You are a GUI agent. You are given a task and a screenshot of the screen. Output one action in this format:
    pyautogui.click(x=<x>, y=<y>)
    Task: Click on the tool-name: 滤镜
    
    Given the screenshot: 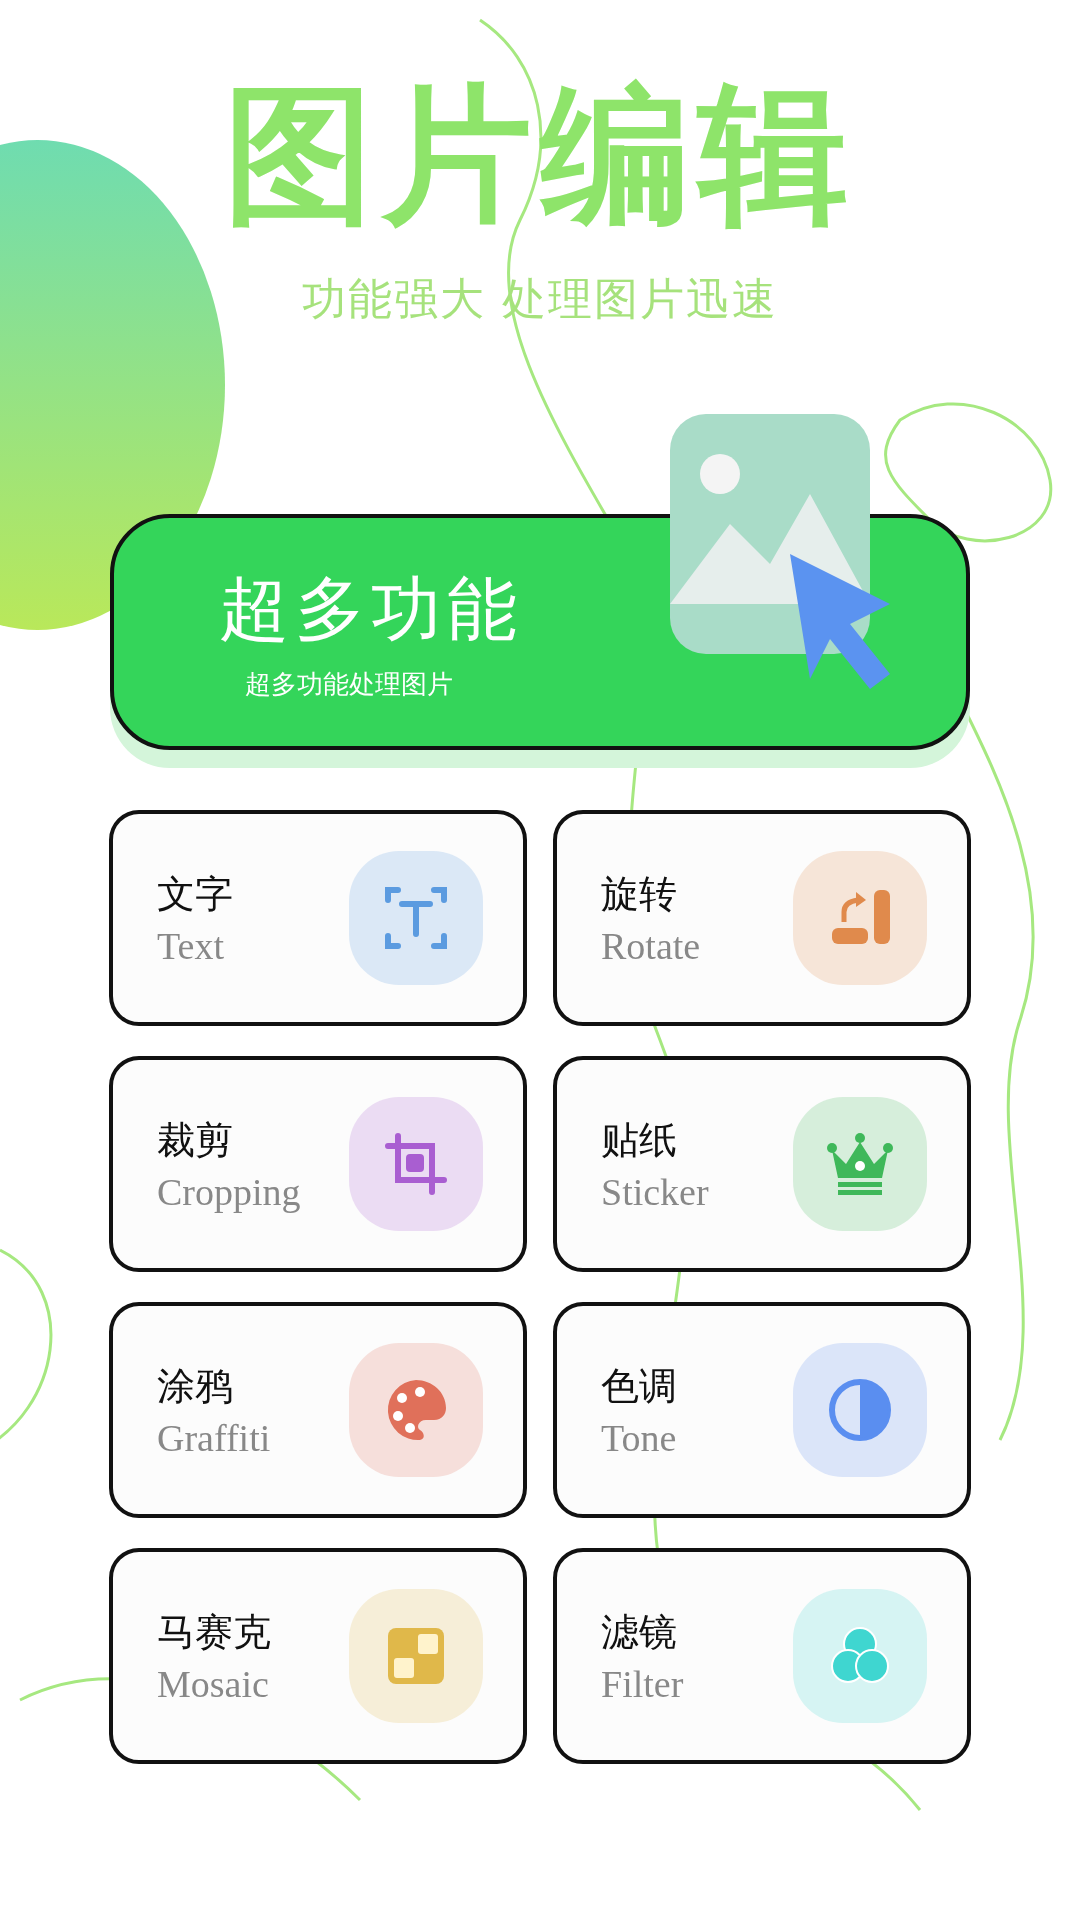 What is the action you would take?
    pyautogui.click(x=639, y=1632)
    